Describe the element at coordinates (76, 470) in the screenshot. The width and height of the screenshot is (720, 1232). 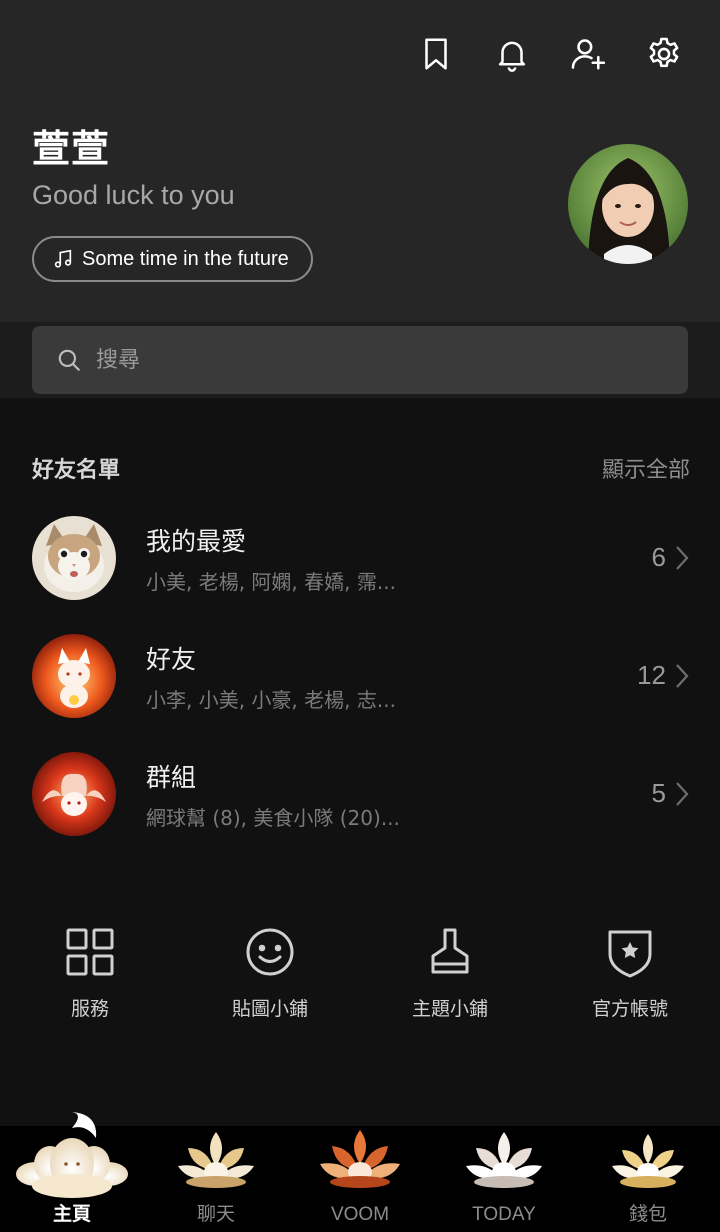
I see `friends-section-title: 好友名單` at that location.